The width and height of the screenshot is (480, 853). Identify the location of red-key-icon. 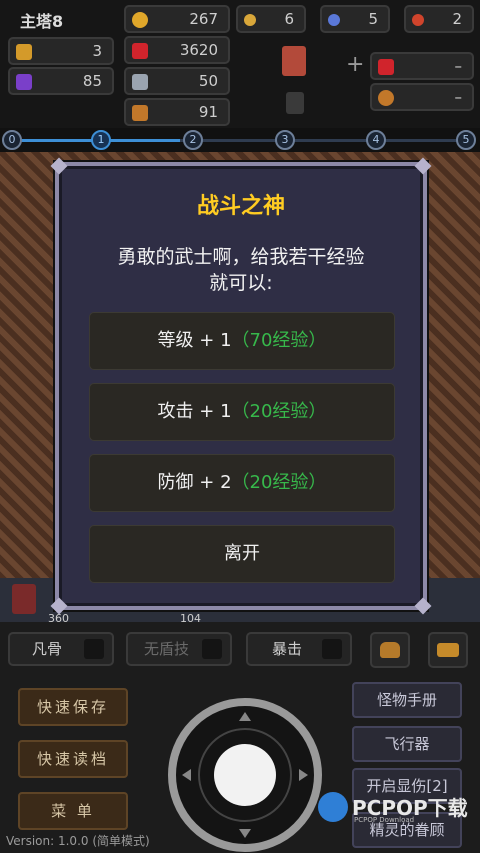
(418, 20).